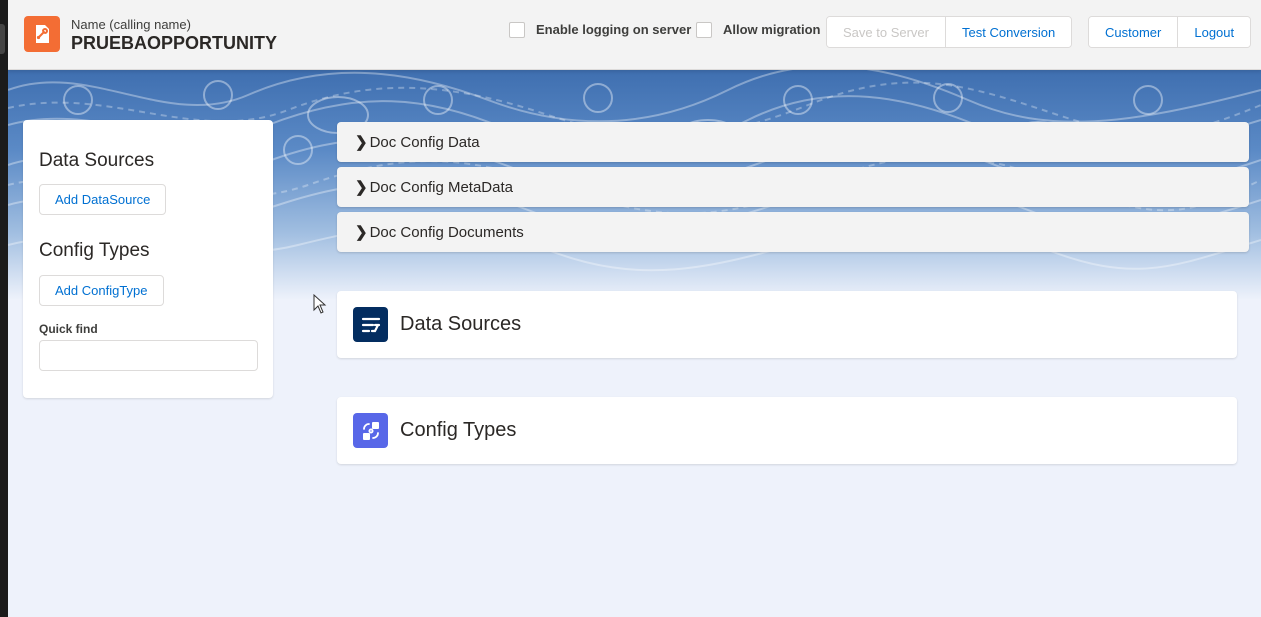 Image resolution: width=1261 pixels, height=617 pixels. I want to click on accordion-doc-config-data: ❯ Doc Config Data, so click(793, 142).